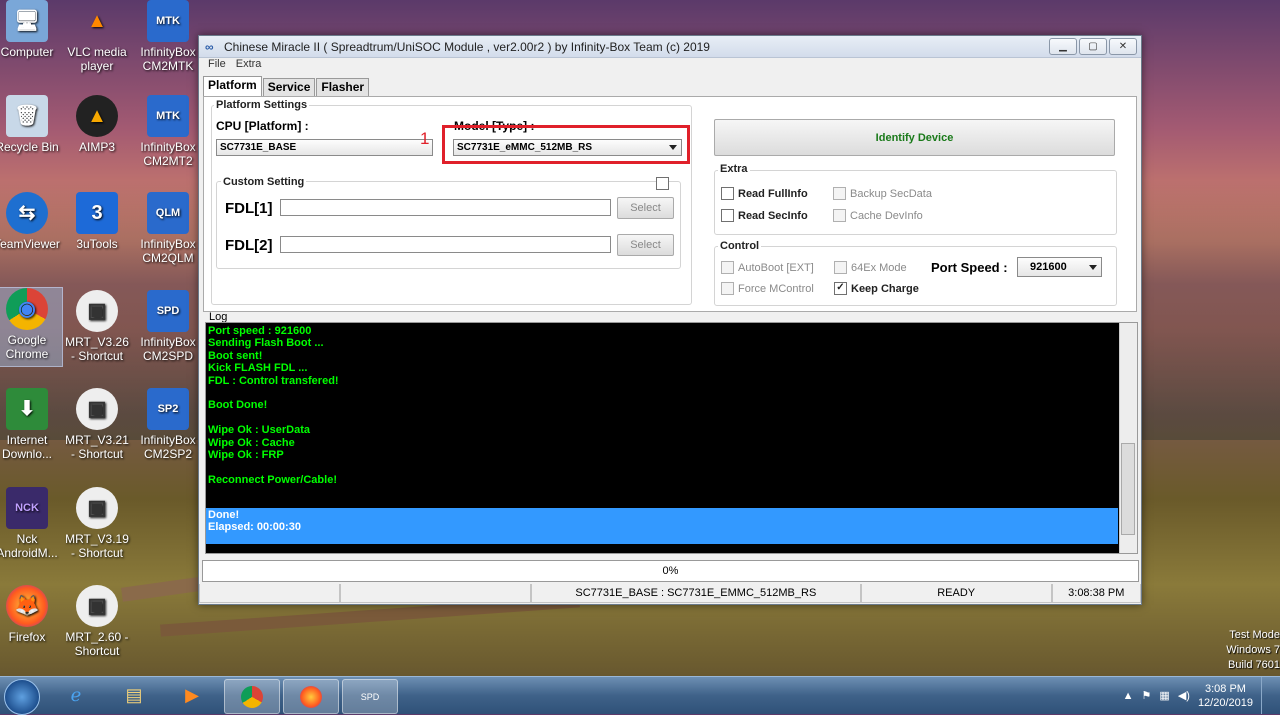 The image size is (1280, 715). What do you see at coordinates (1128, 438) in the screenshot?
I see `log-scrollbar` at bounding box center [1128, 438].